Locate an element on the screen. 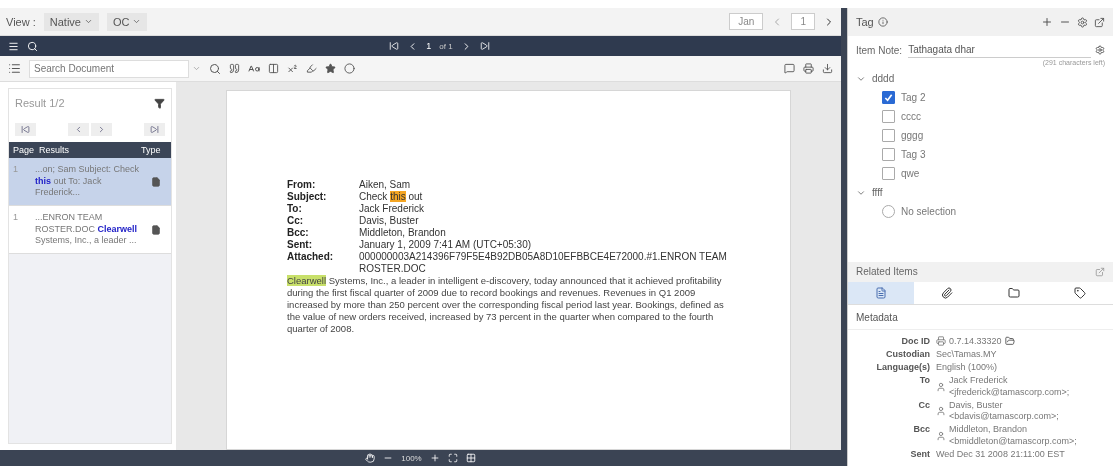 The image size is (1113, 466). field-value: Davis, Buster is located at coordinates (389, 221).